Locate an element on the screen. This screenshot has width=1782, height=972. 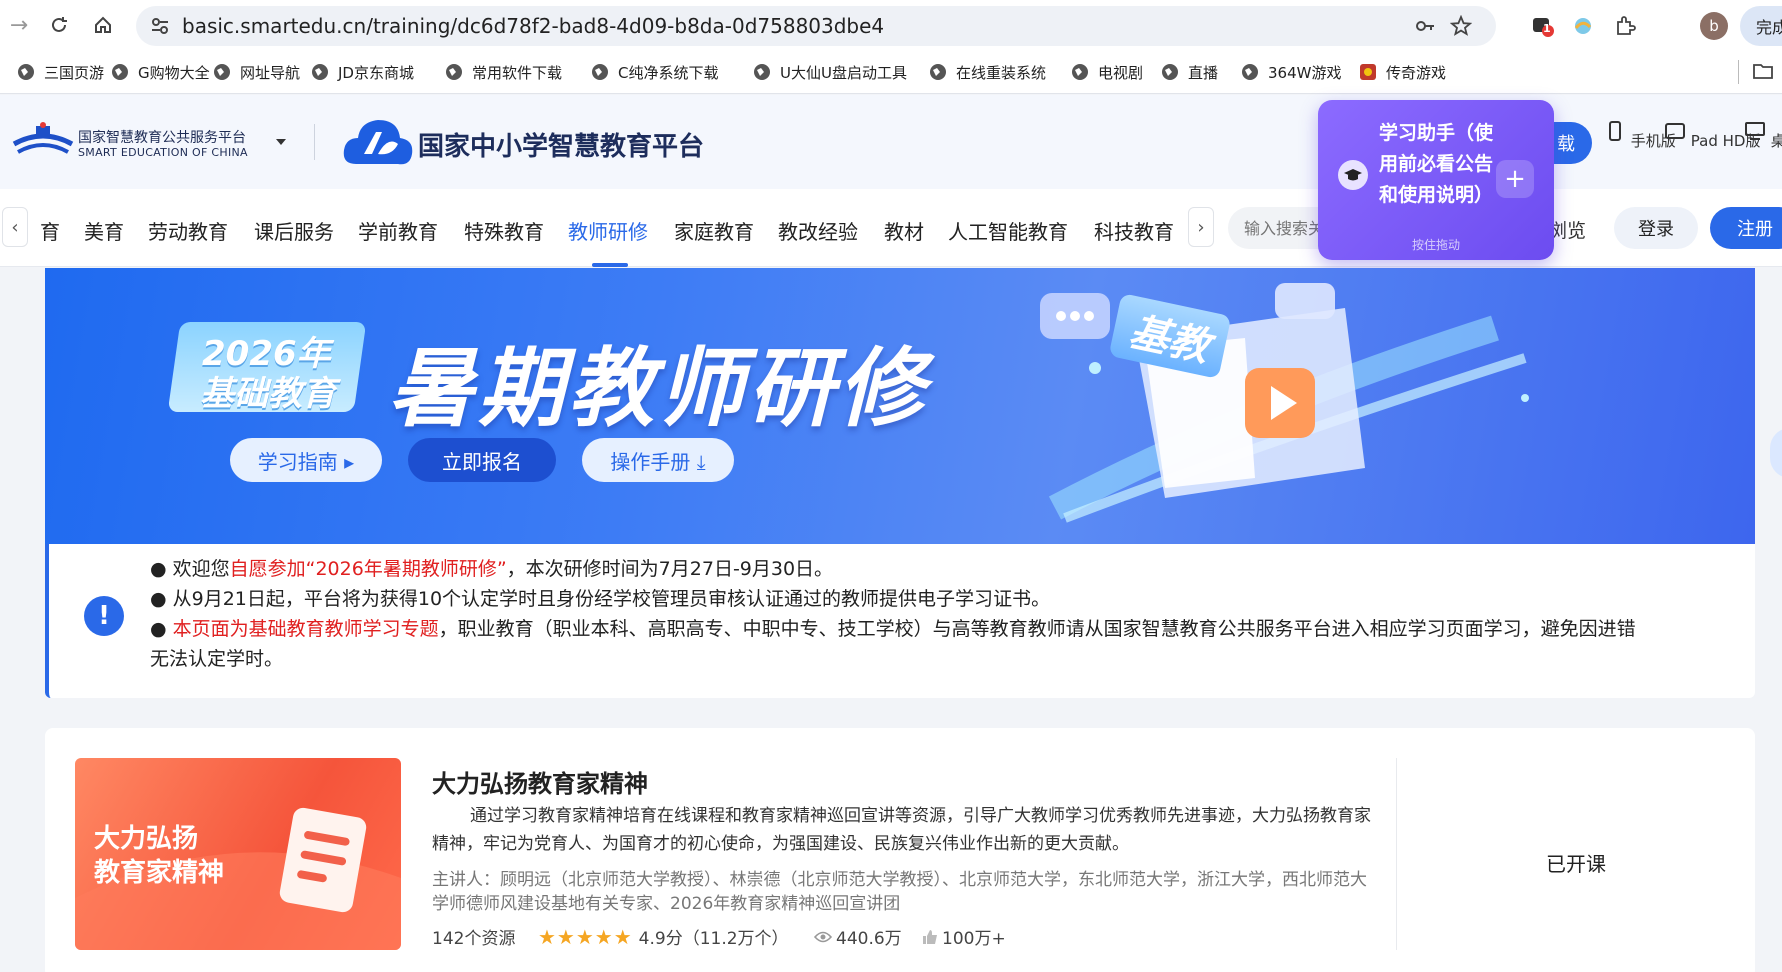
login-button: 登录 is located at coordinates (1656, 228).